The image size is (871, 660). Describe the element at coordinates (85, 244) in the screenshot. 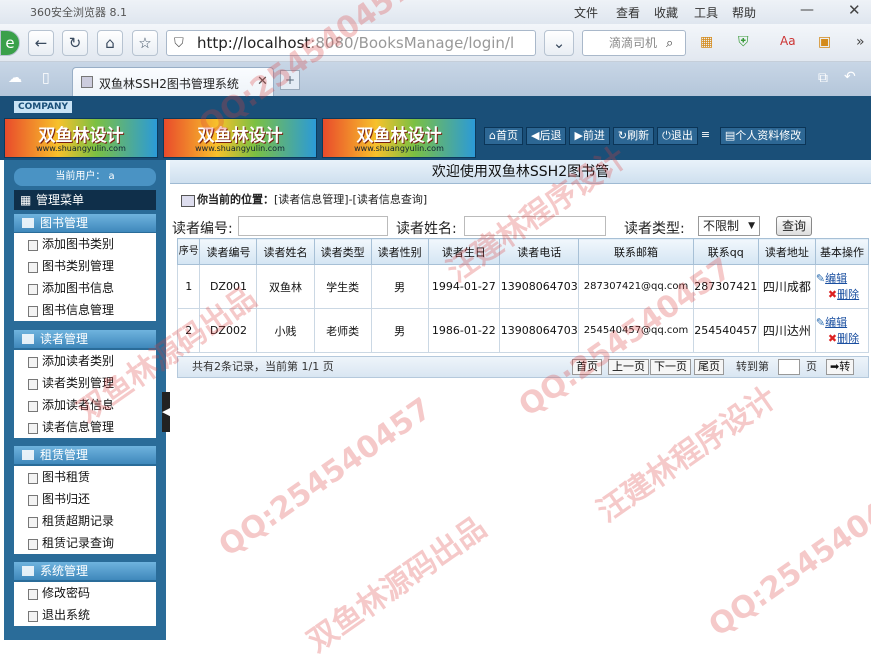

I see `sidebar-item-add-book-category: 添加图书类别` at that location.